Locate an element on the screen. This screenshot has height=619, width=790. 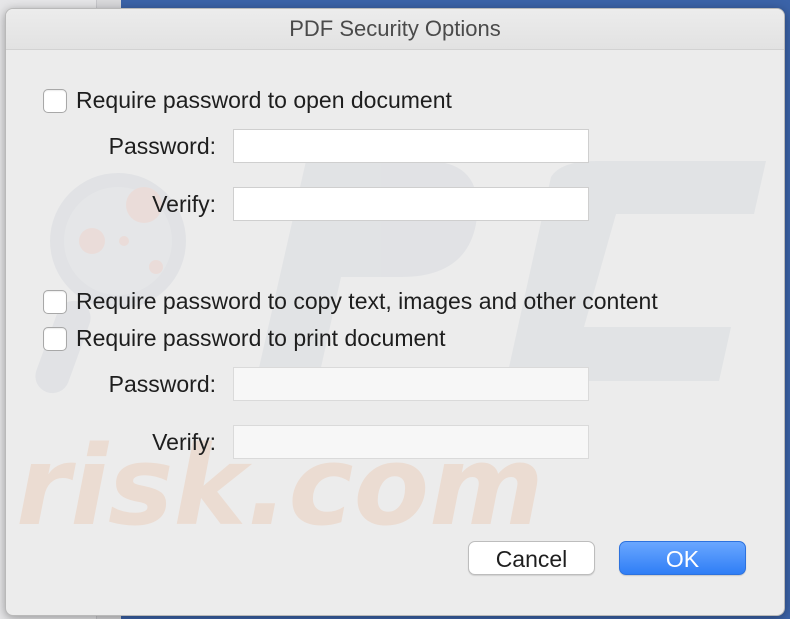
open-verify-field is located at coordinates (411, 204).